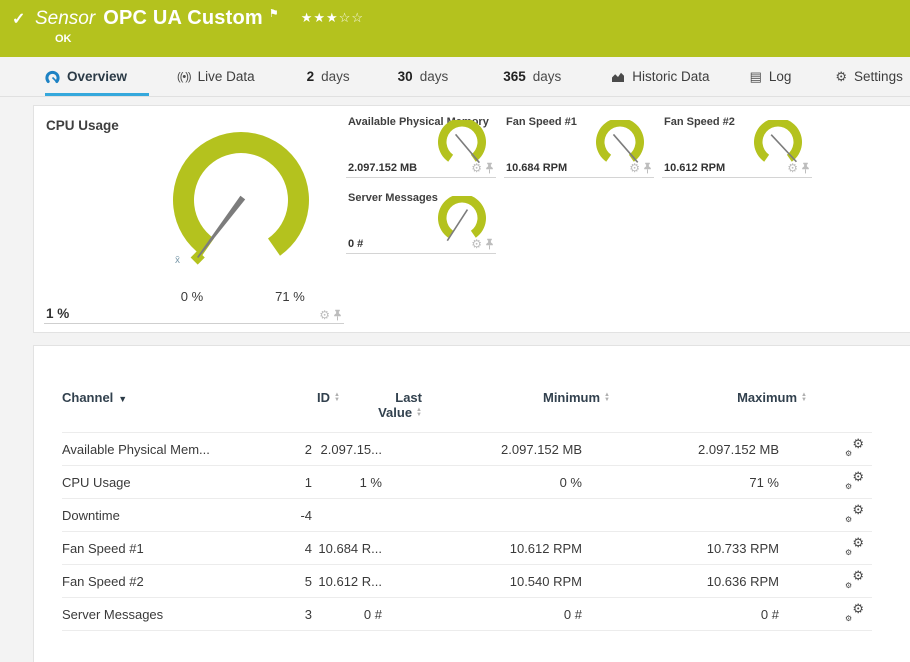 The height and width of the screenshot is (662, 910). I want to click on tab-historic-data: Historic Data, so click(660, 76).